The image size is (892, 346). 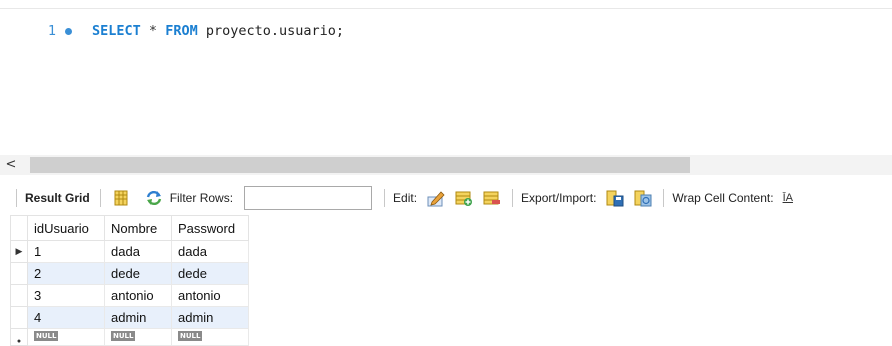 I want to click on add-row-icon, so click(x=464, y=198).